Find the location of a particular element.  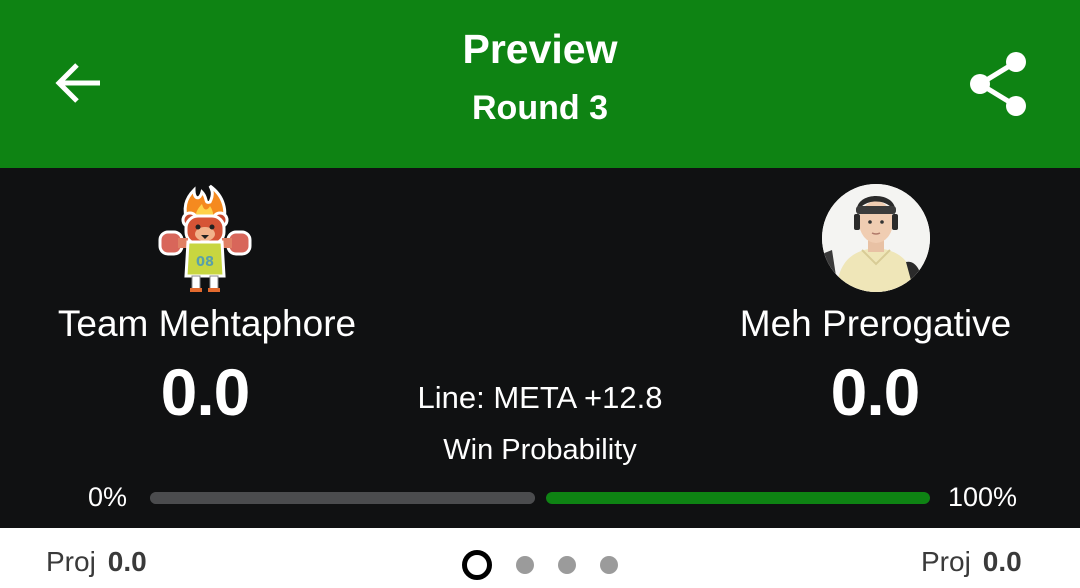

team-left-avatar: 08 is located at coordinates (205, 239).